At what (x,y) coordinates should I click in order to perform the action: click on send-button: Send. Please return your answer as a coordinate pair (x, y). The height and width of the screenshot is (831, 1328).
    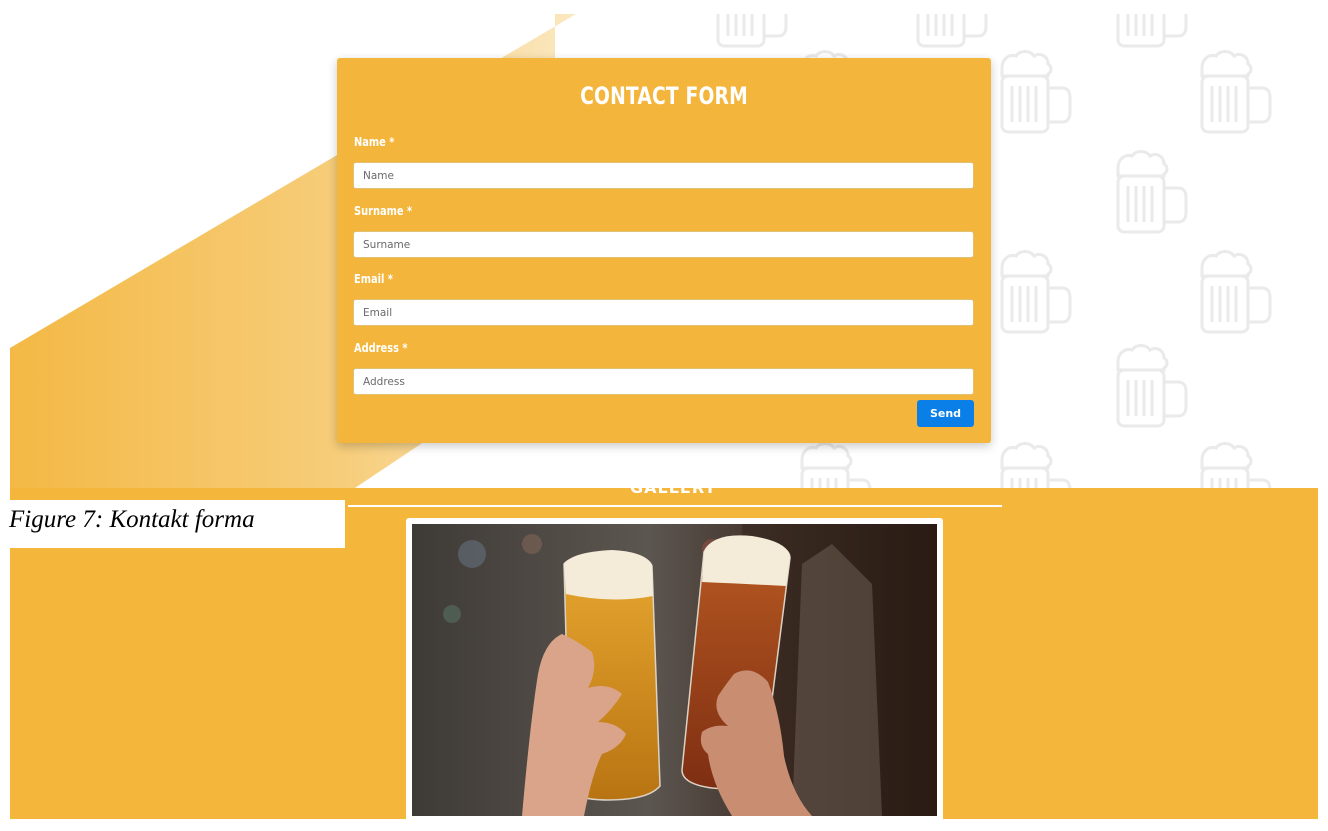
    Looking at the image, I should click on (945, 413).